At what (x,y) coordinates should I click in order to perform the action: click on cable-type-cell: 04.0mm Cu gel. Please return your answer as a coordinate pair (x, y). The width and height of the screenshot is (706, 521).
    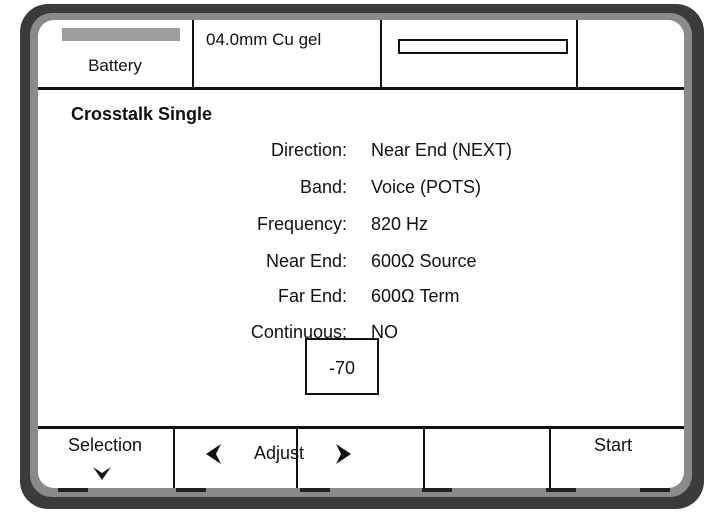
    Looking at the image, I should click on (288, 53).